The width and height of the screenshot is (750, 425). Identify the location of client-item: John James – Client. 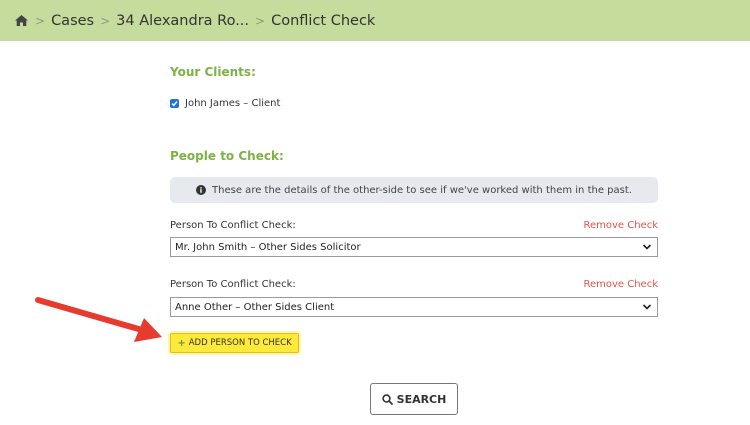
(225, 103).